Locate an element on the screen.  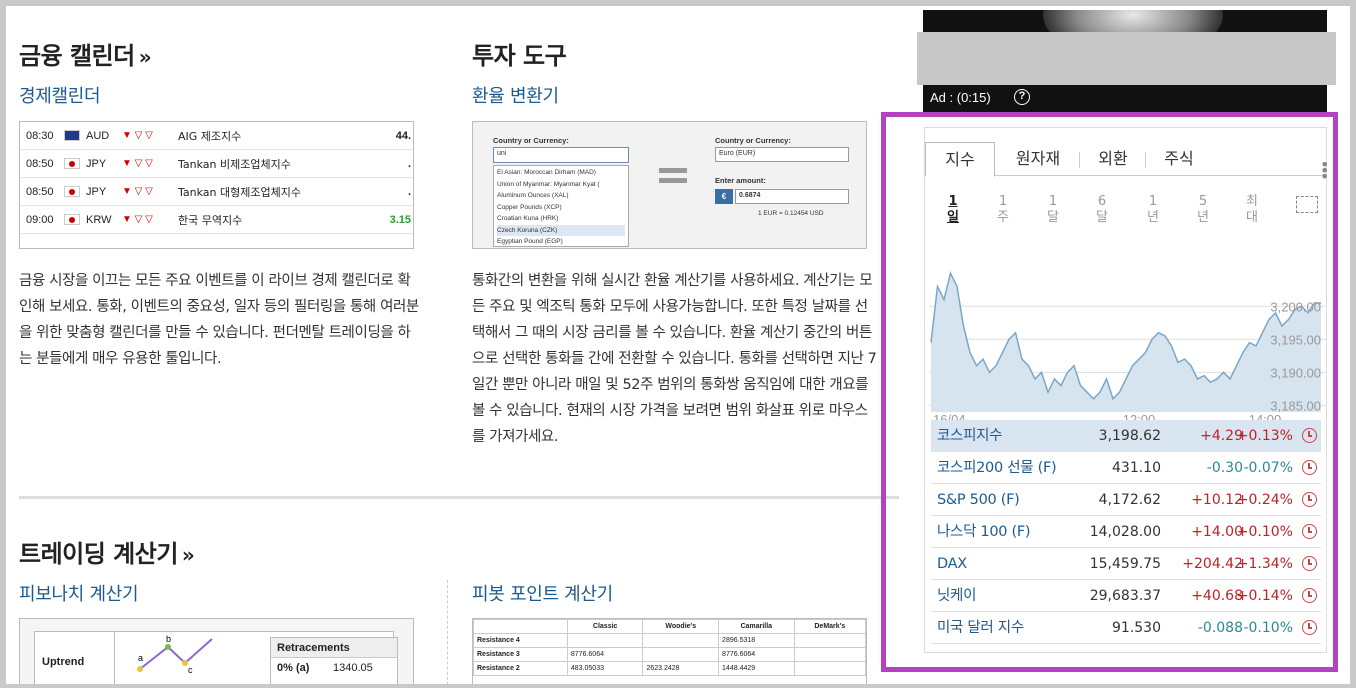
event-time: 08:50 is located at coordinates (40, 191).